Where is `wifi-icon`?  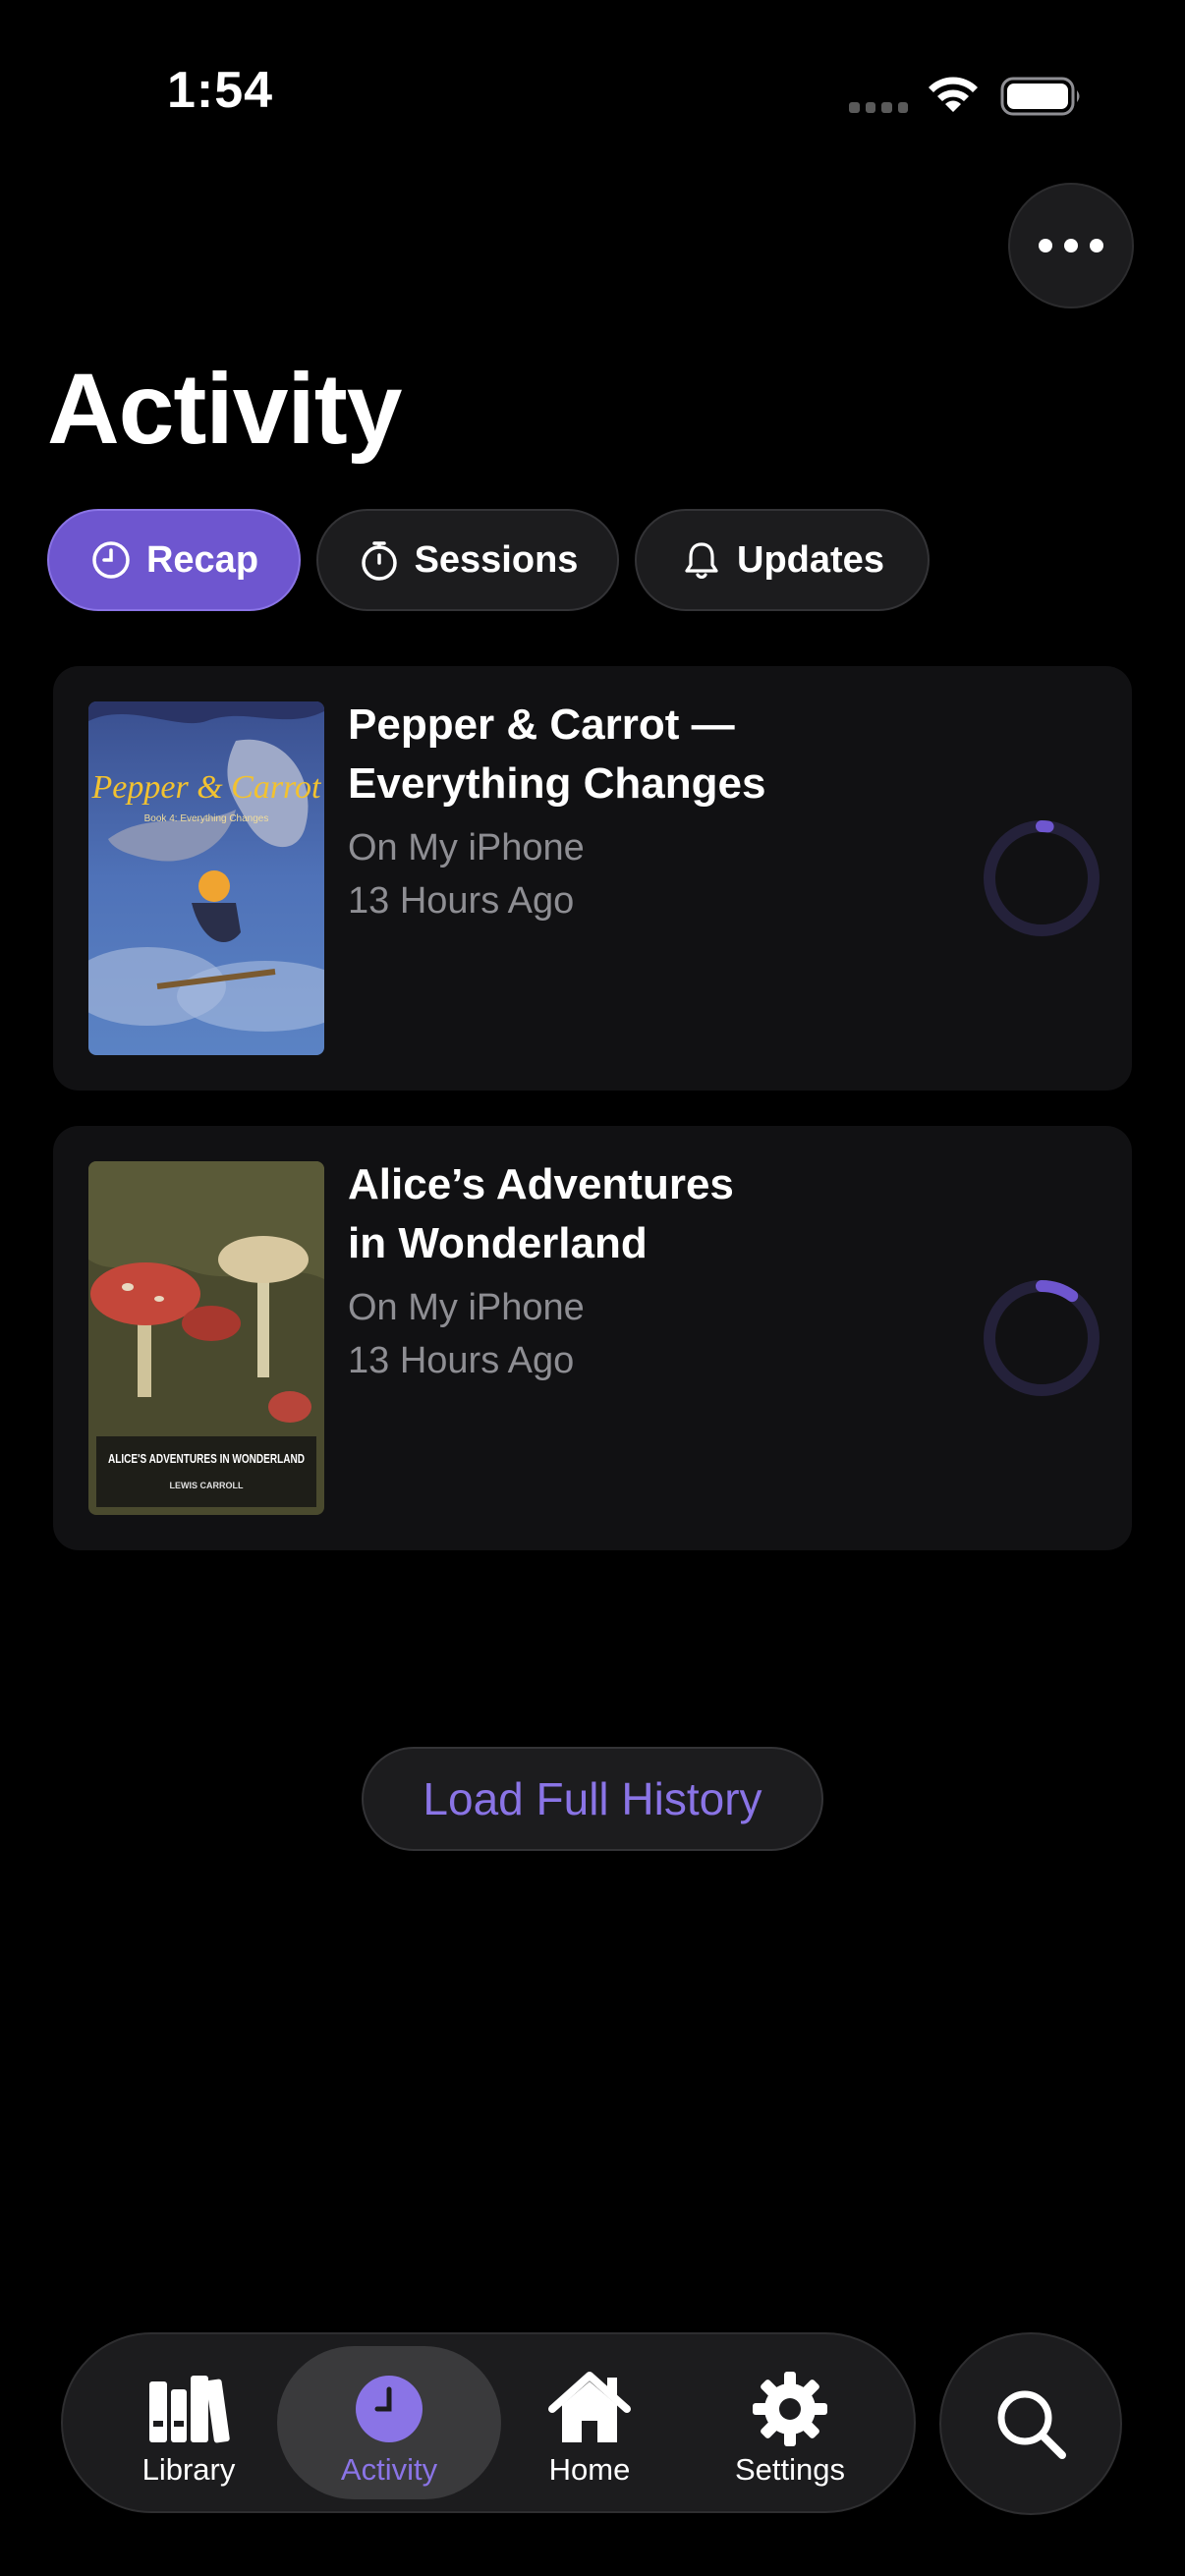 wifi-icon is located at coordinates (954, 94).